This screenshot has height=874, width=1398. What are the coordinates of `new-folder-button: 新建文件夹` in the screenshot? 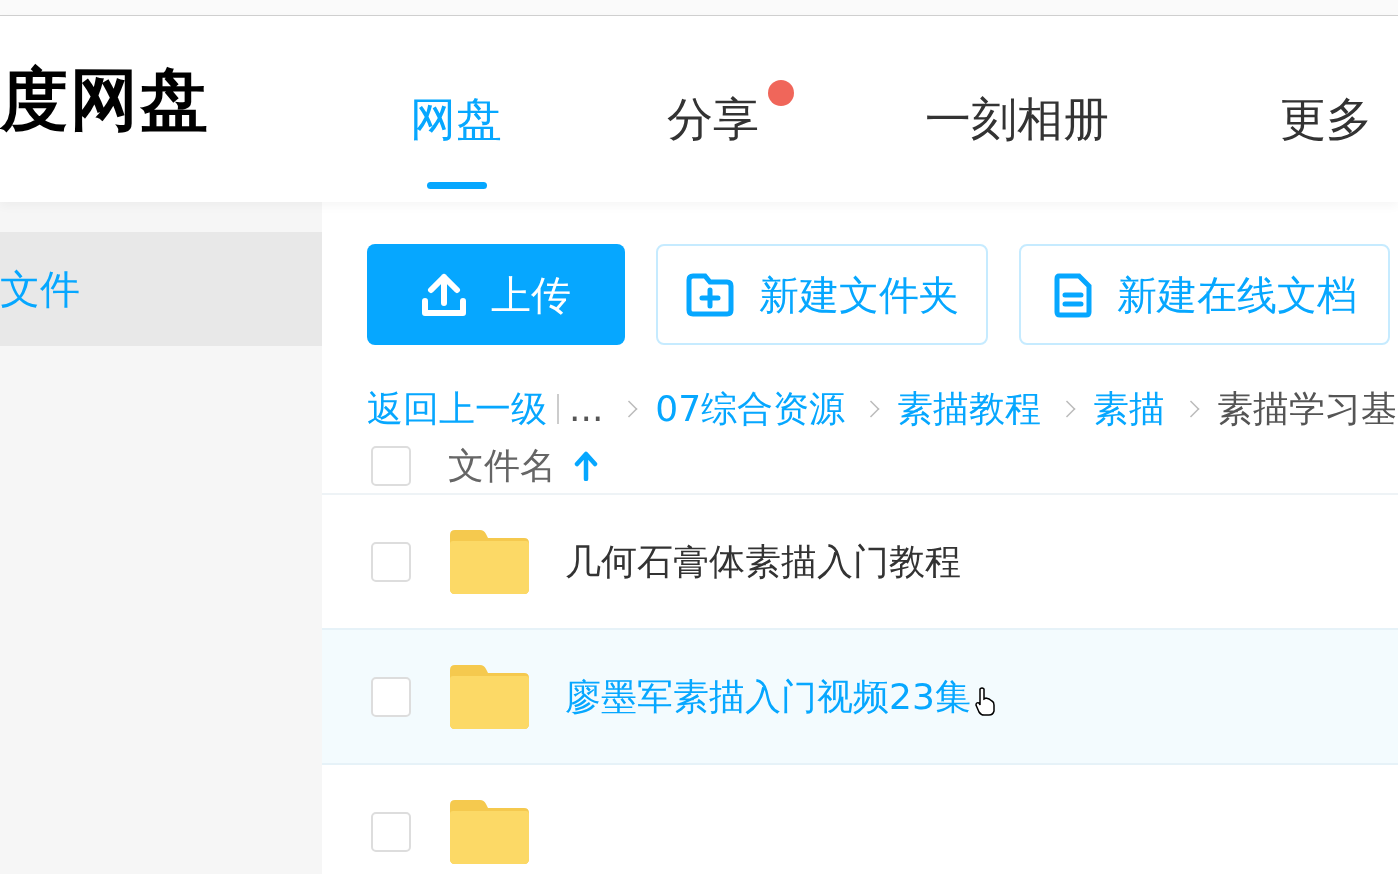 It's located at (822, 294).